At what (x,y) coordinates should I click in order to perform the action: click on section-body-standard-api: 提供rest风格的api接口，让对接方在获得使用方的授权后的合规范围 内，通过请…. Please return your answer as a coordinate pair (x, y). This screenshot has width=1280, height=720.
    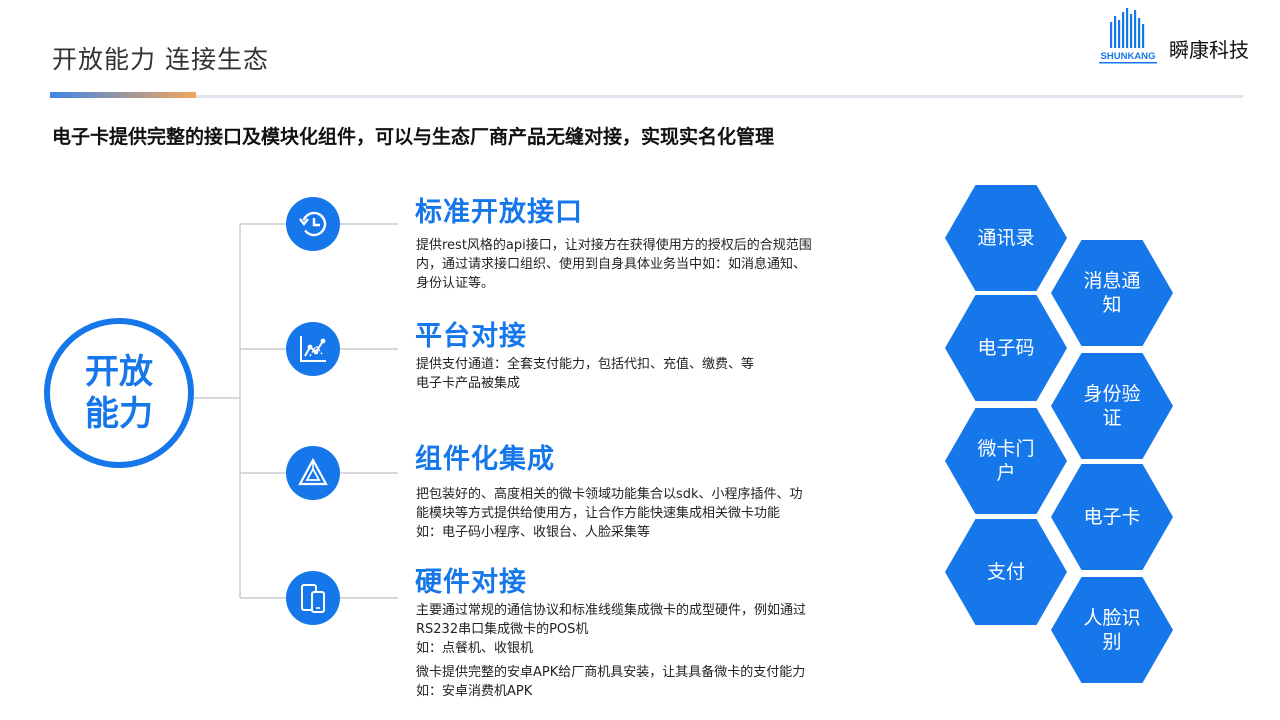
    Looking at the image, I should click on (614, 264).